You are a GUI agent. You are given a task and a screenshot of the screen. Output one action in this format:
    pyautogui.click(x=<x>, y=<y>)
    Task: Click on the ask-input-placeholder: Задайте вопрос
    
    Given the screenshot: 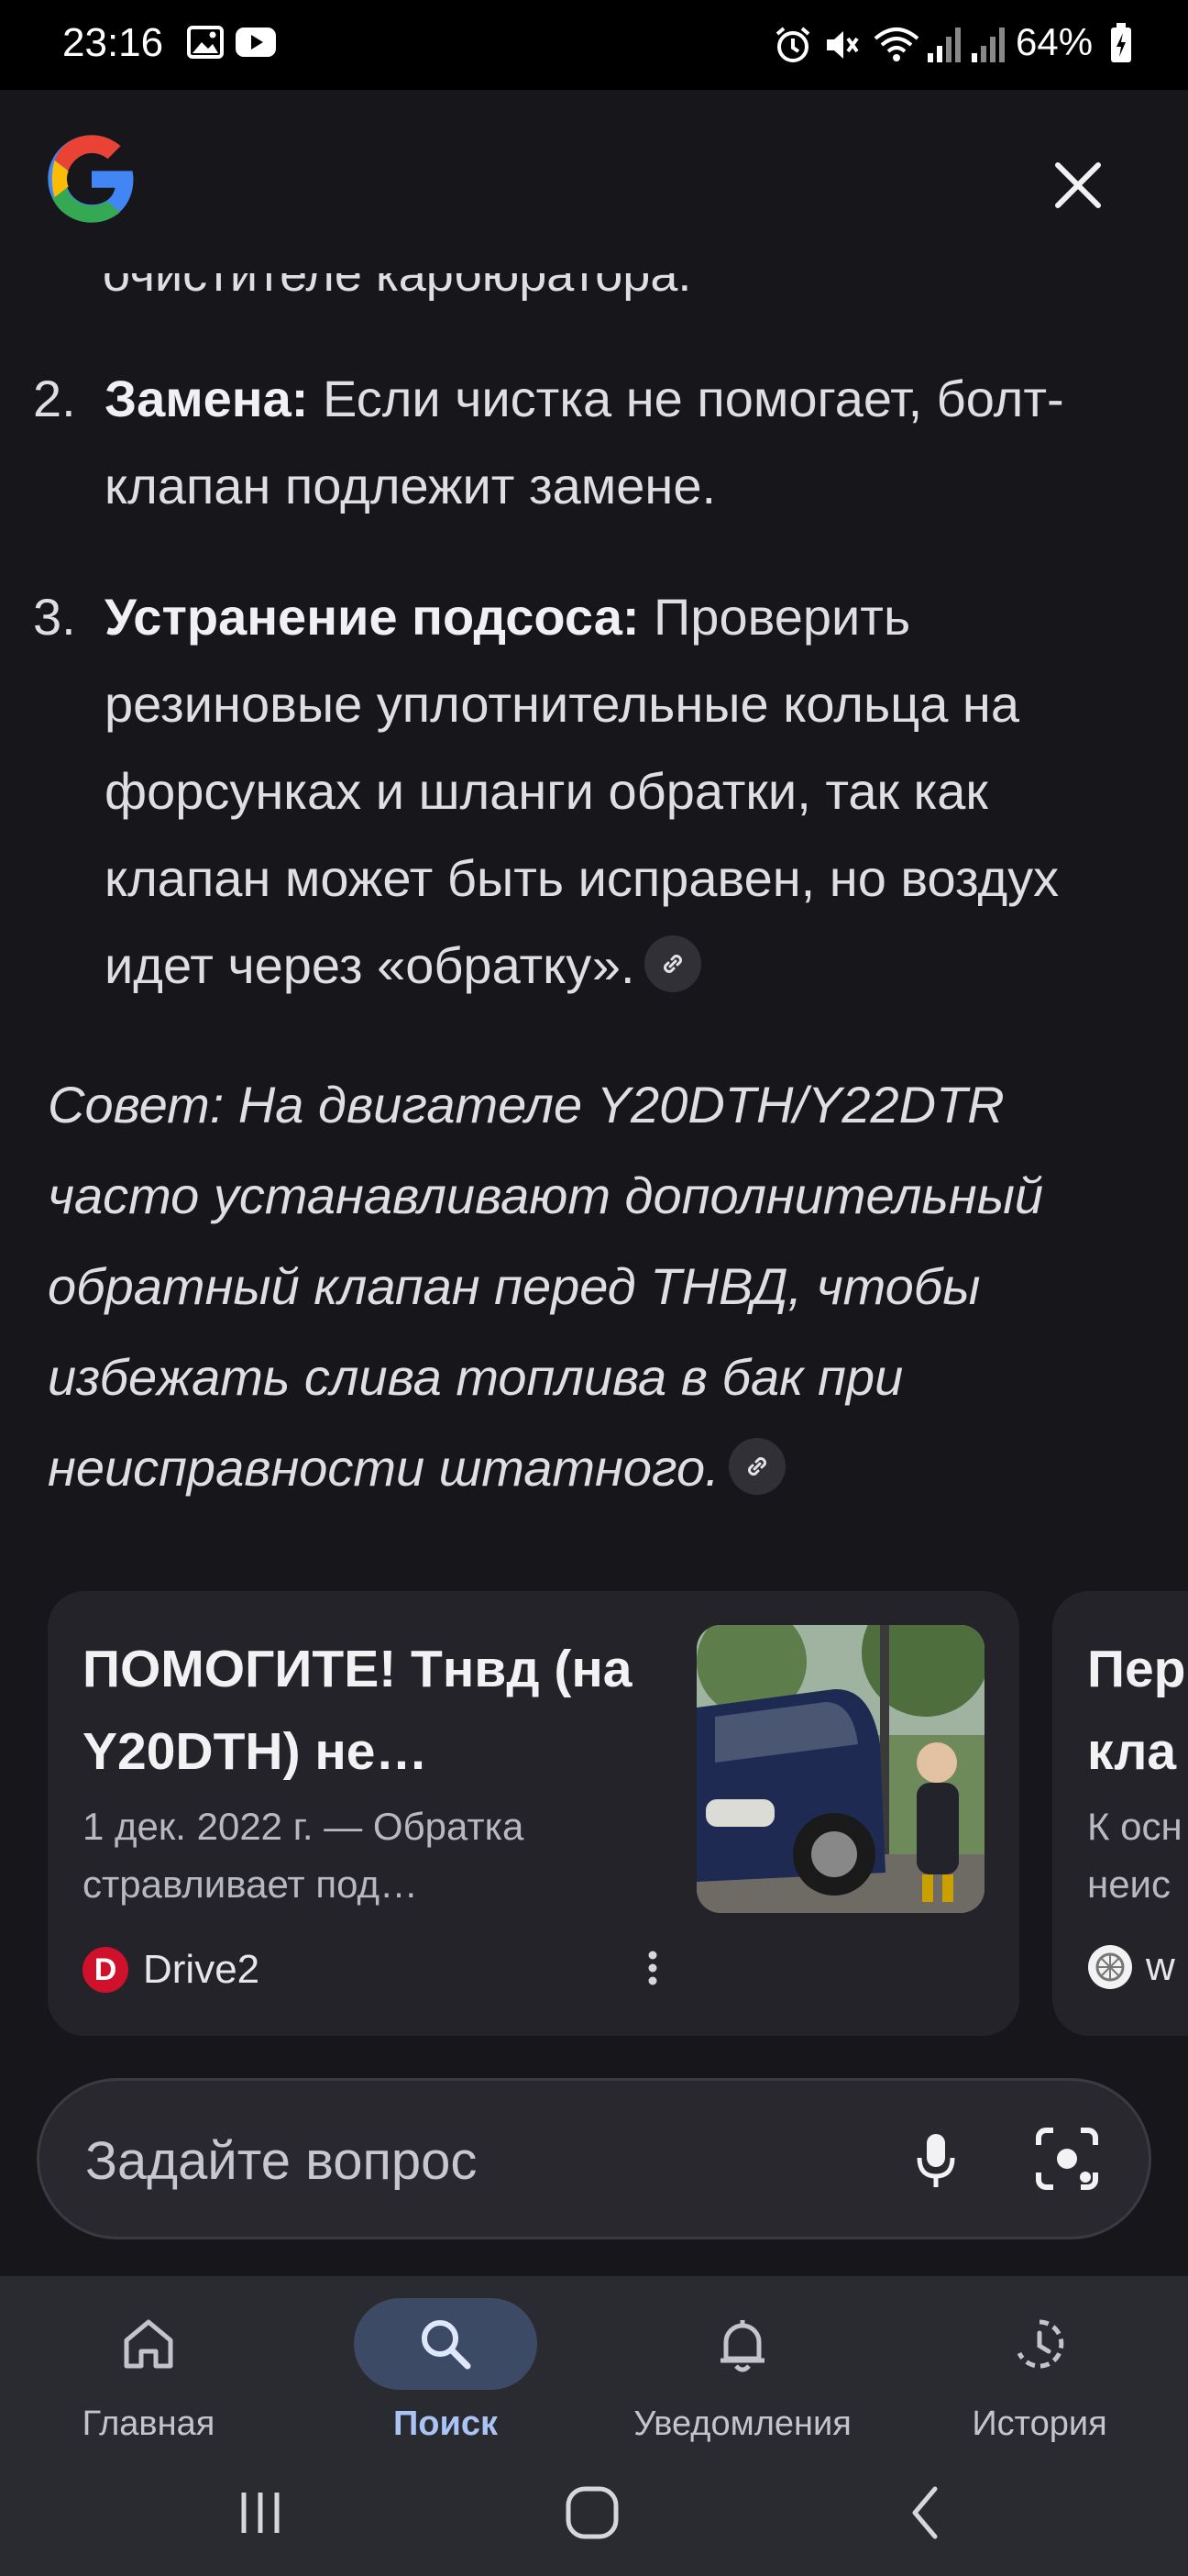 What is the action you would take?
    pyautogui.click(x=281, y=2161)
    